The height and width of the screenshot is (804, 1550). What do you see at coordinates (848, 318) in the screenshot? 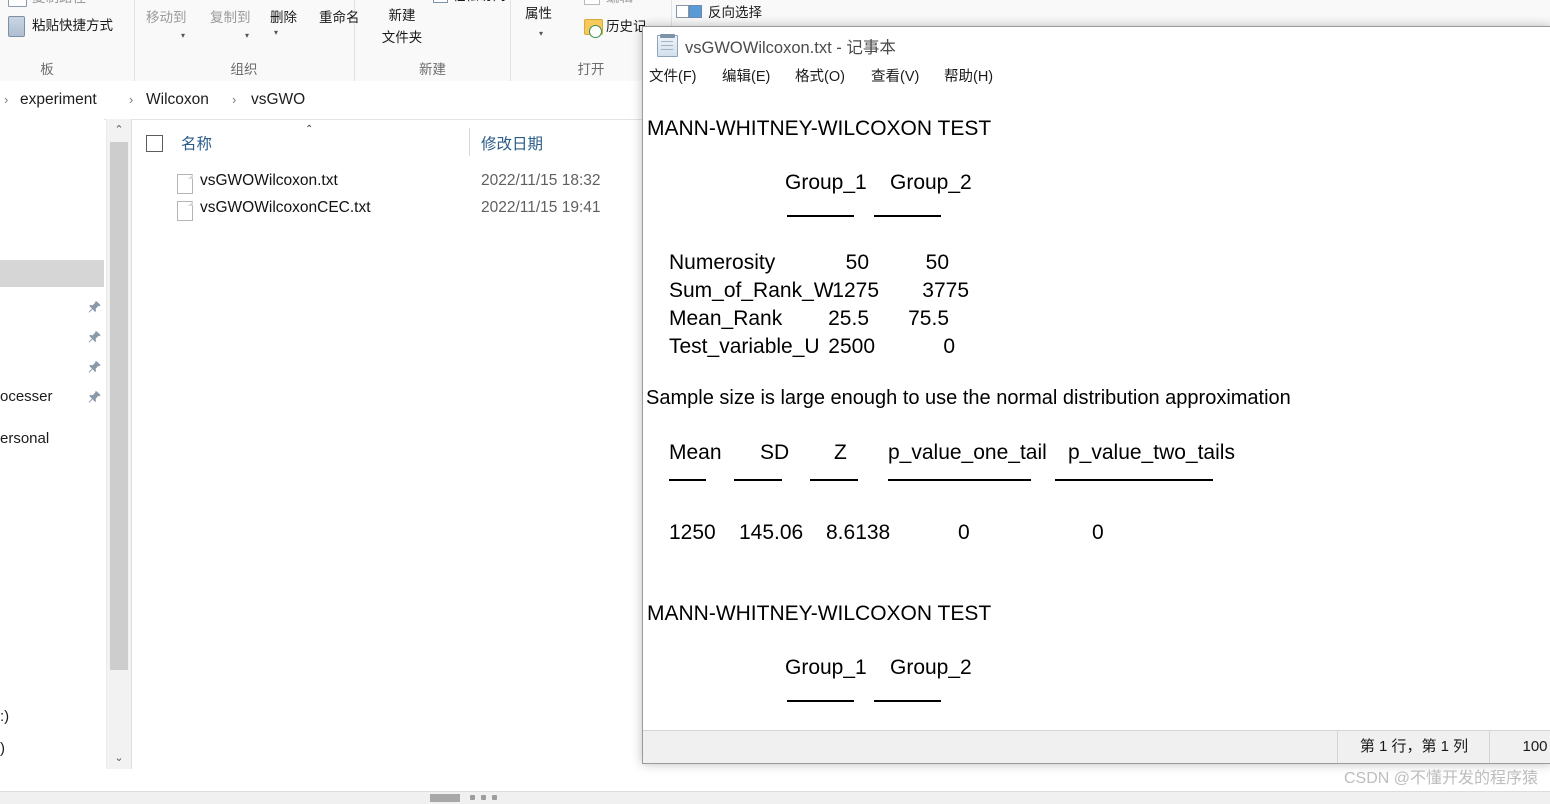
I see `row-value-g1: 25.5` at bounding box center [848, 318].